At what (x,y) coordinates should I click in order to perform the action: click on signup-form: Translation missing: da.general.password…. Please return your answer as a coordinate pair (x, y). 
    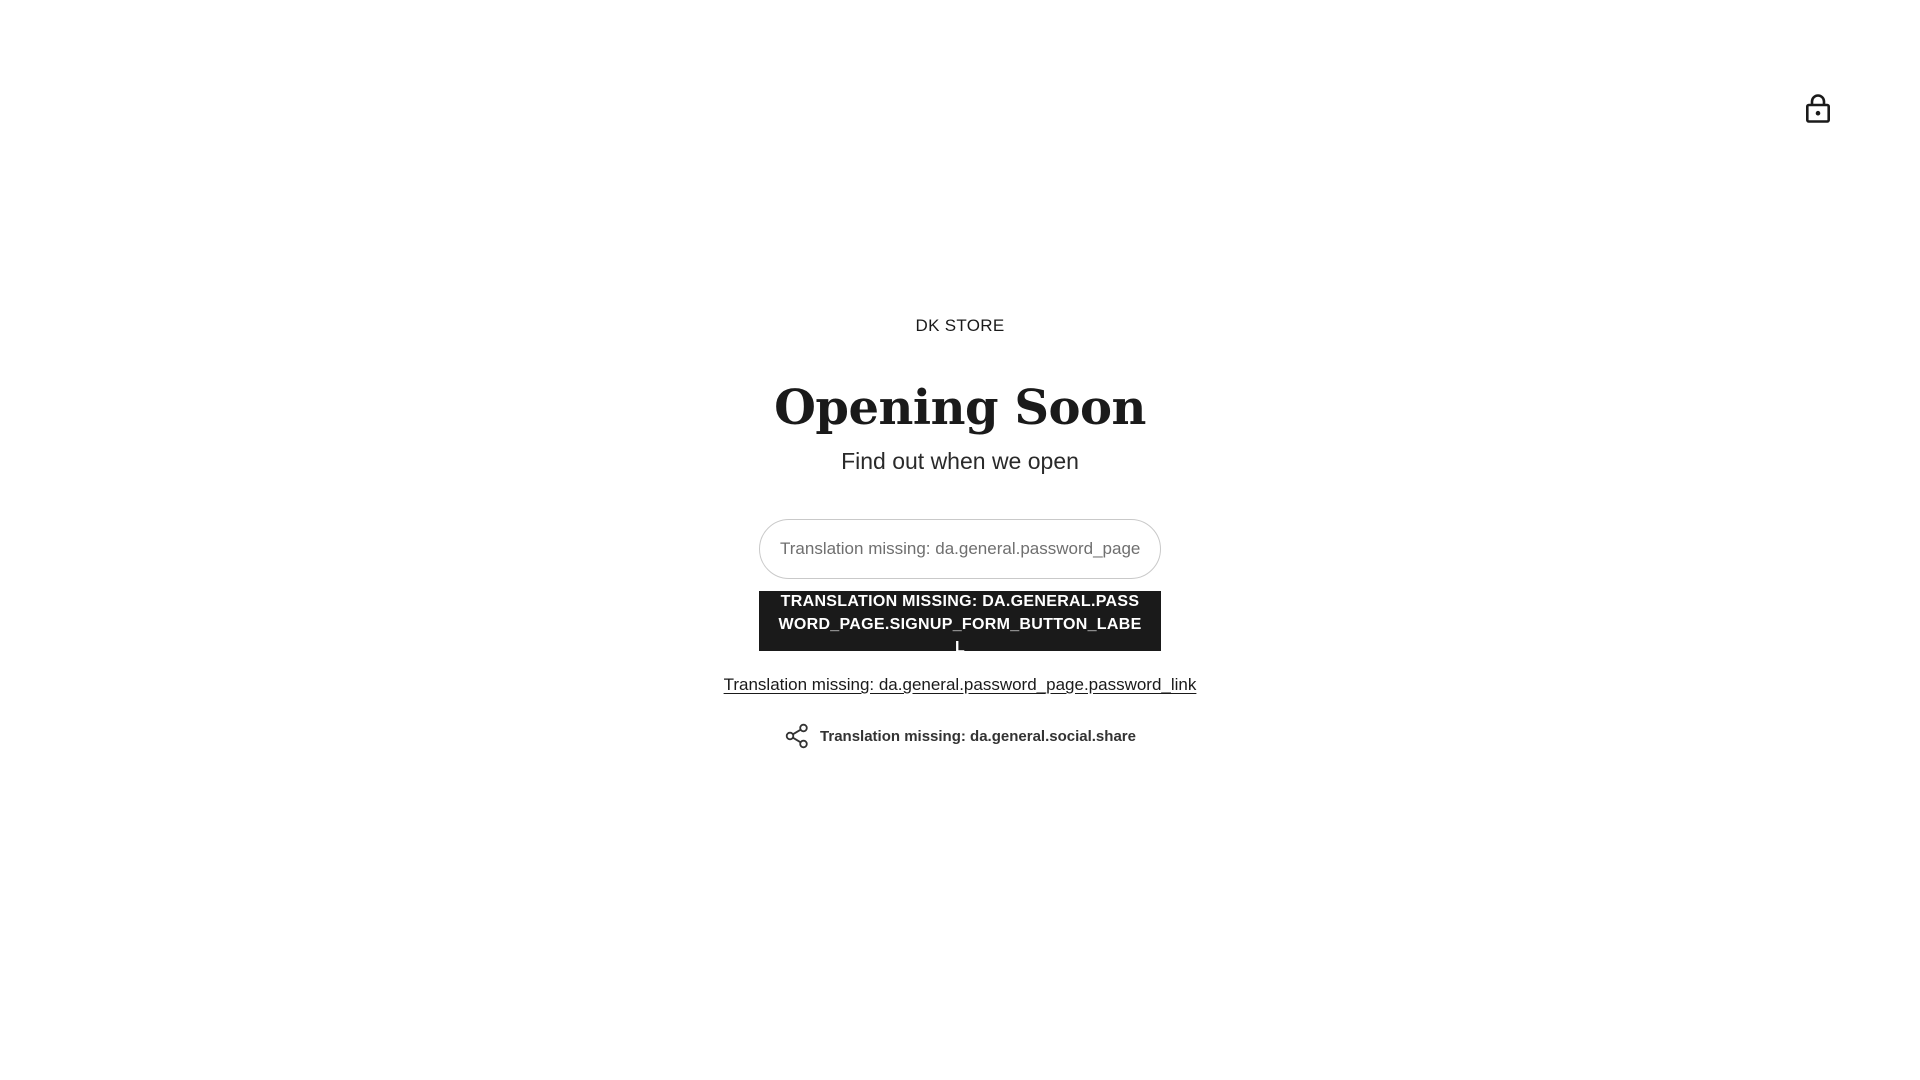
    Looking at the image, I should click on (960, 585).